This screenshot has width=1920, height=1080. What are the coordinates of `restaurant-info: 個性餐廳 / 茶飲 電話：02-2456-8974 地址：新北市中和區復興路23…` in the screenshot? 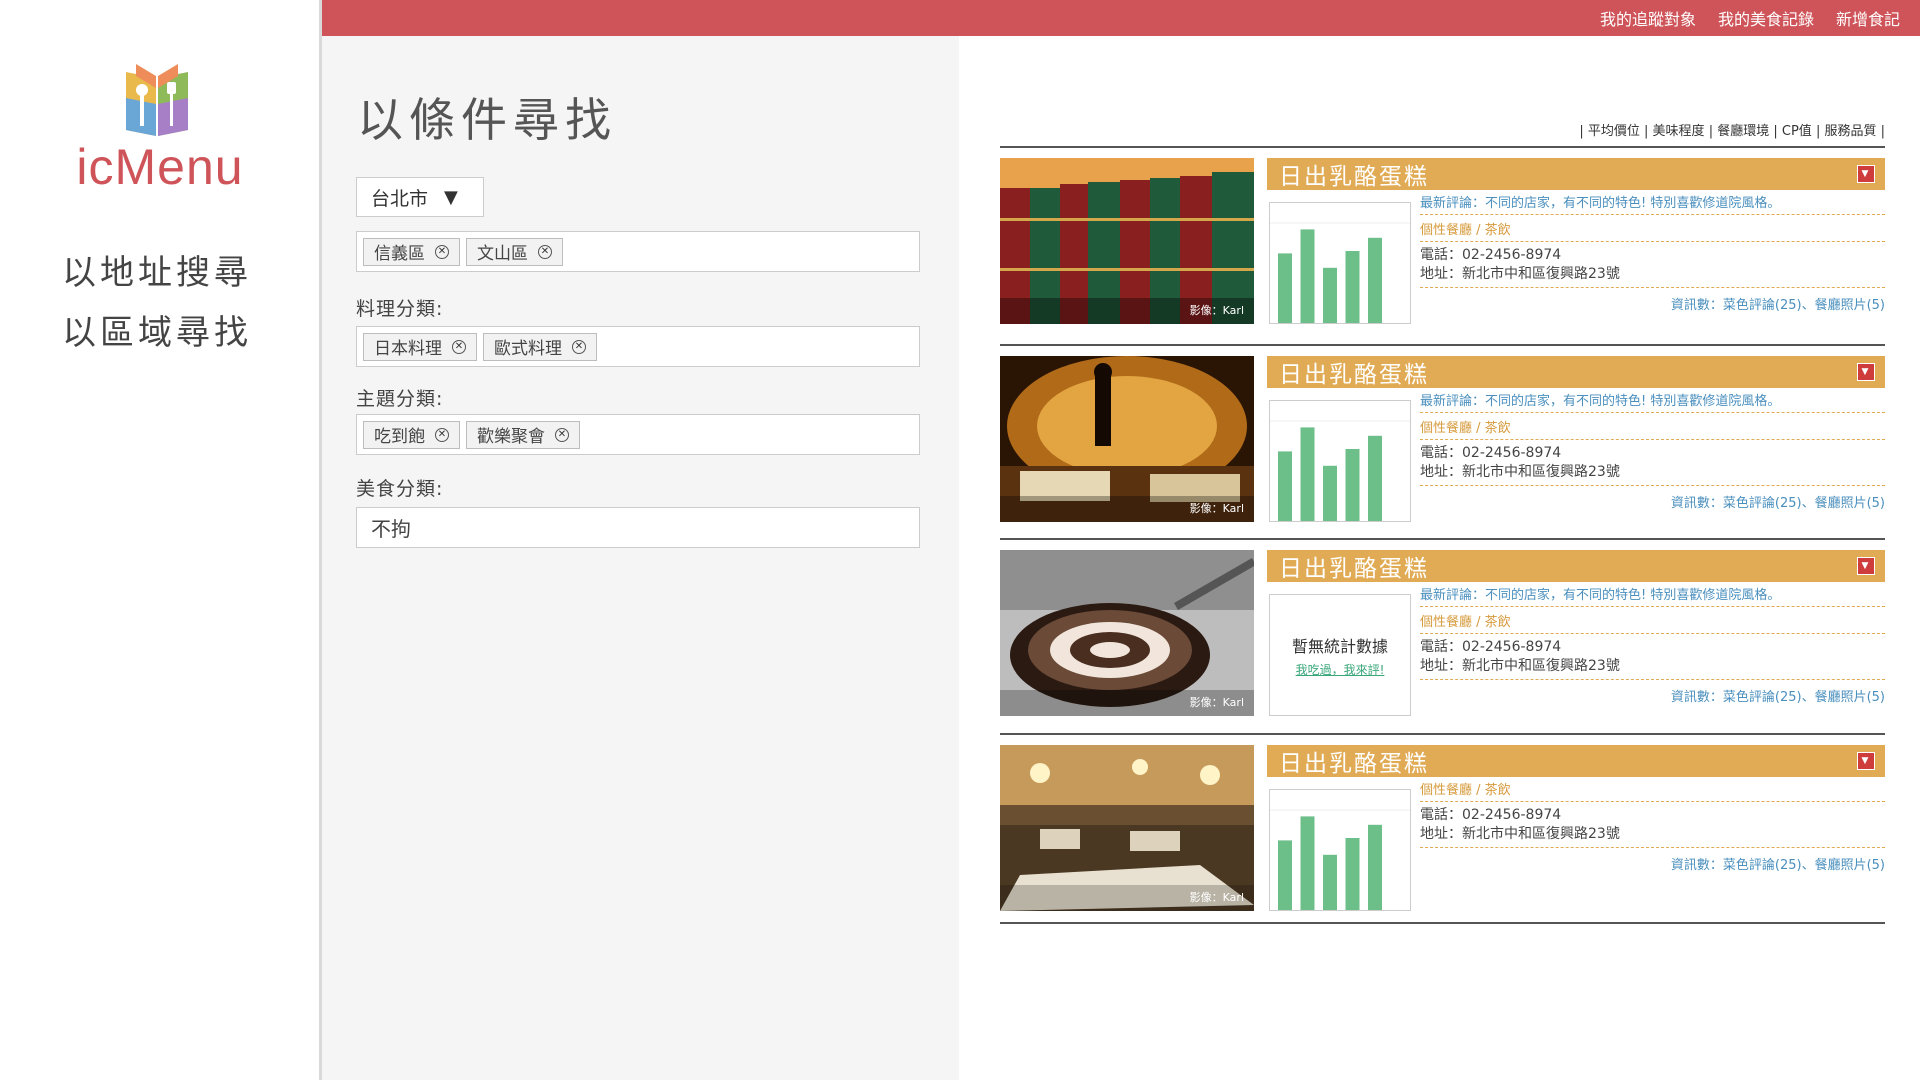 It's located at (1652, 824).